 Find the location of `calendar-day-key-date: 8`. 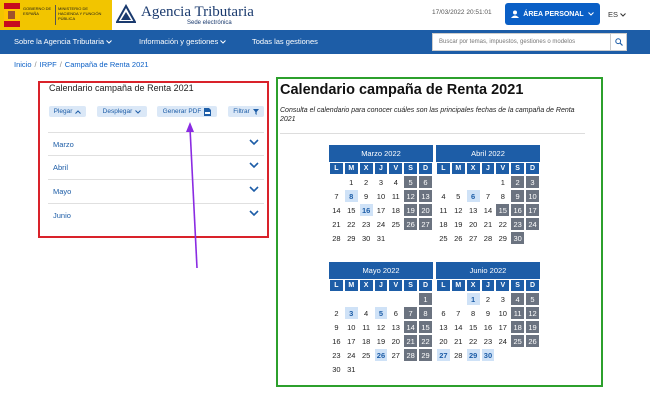

calendar-day-key-date: 8 is located at coordinates (351, 196).